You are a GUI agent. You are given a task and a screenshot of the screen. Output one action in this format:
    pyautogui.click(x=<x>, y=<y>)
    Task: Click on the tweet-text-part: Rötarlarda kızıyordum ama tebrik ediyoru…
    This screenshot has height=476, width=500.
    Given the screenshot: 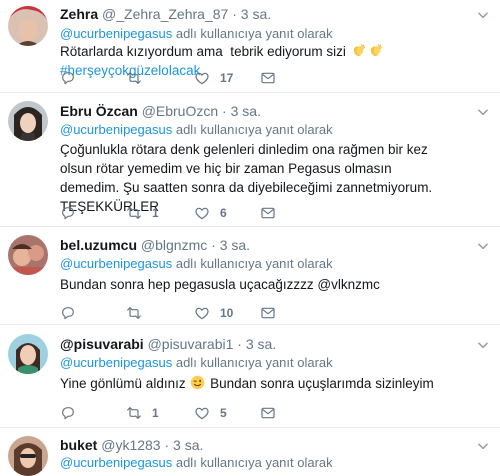 What is the action you would take?
    pyautogui.click(x=205, y=51)
    